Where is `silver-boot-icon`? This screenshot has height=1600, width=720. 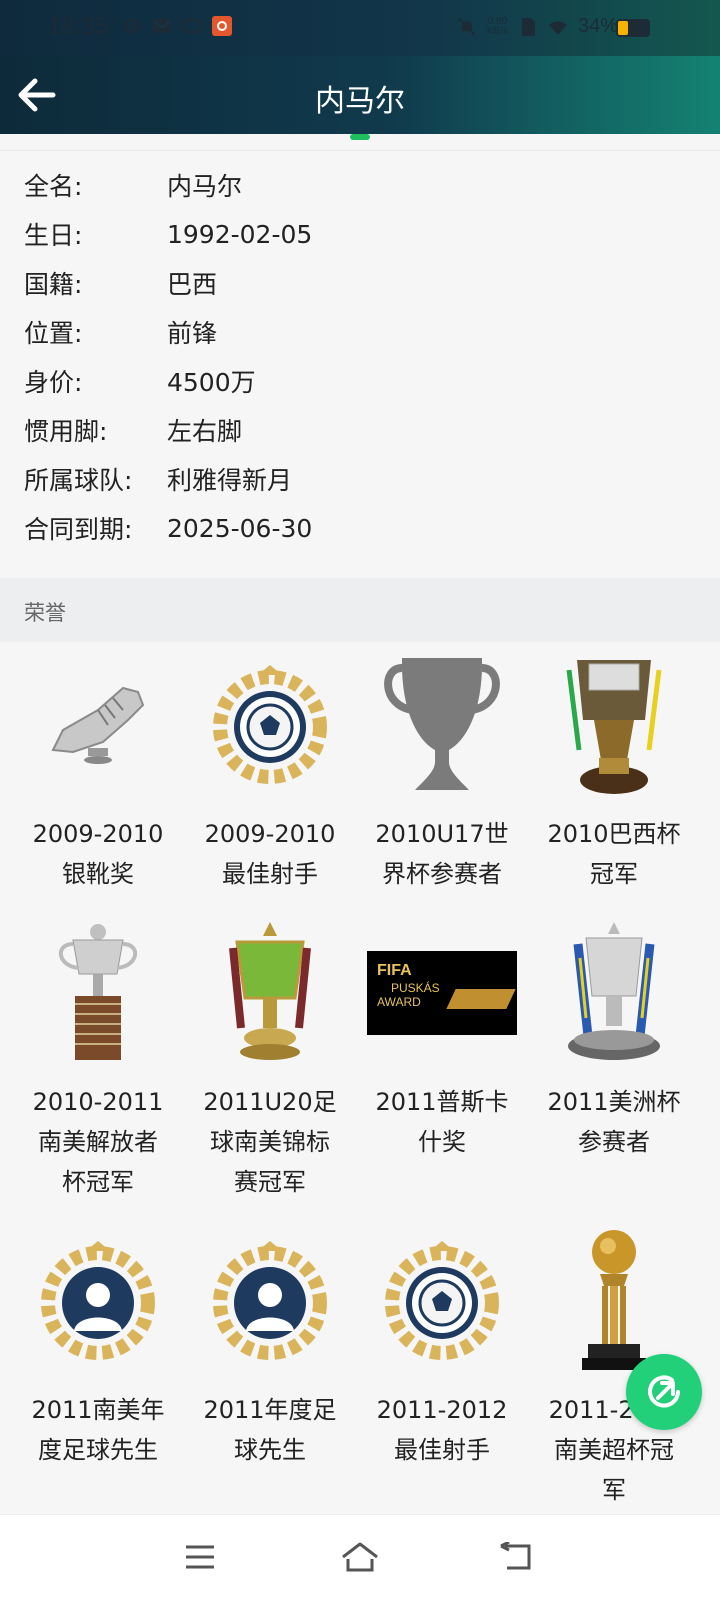
silver-boot-icon is located at coordinates (98, 725).